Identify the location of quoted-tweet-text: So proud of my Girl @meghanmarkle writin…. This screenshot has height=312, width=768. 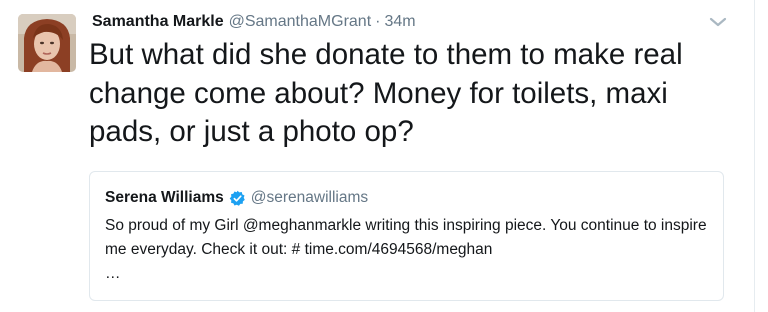
(406, 237).